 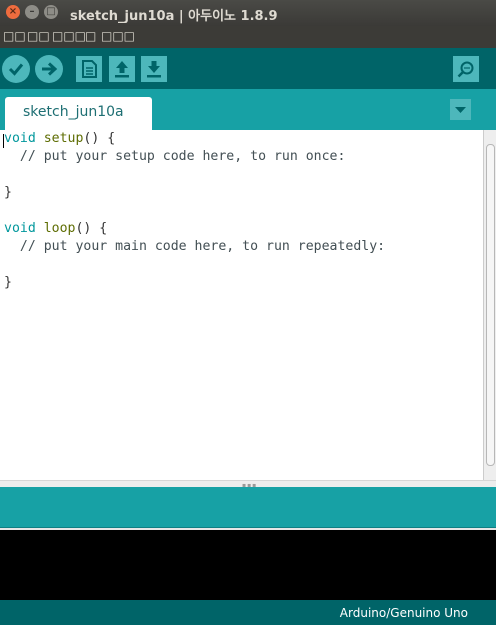 I want to click on footer-bar: Arduino/Genuino Uno, so click(x=248, y=612).